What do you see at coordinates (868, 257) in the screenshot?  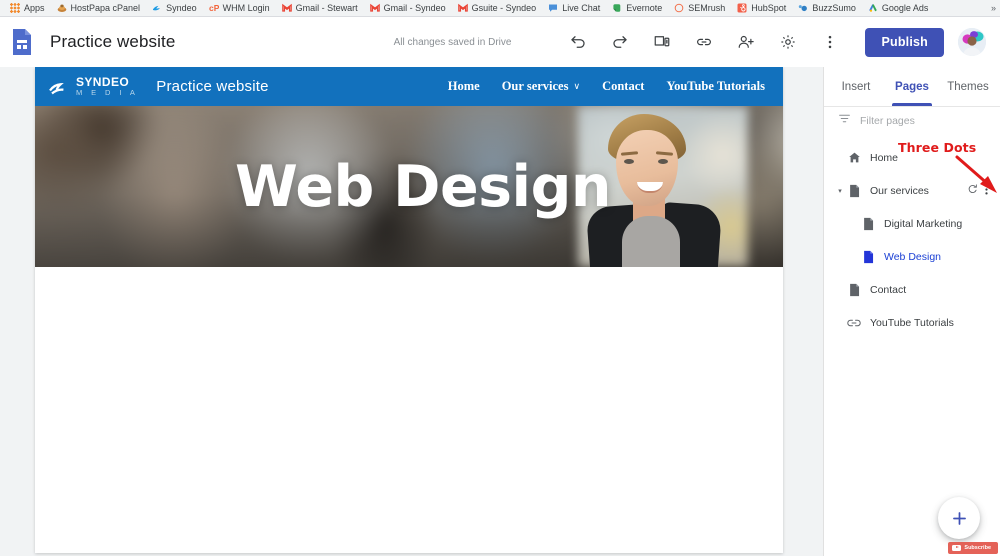 I see `page-icon-blue` at bounding box center [868, 257].